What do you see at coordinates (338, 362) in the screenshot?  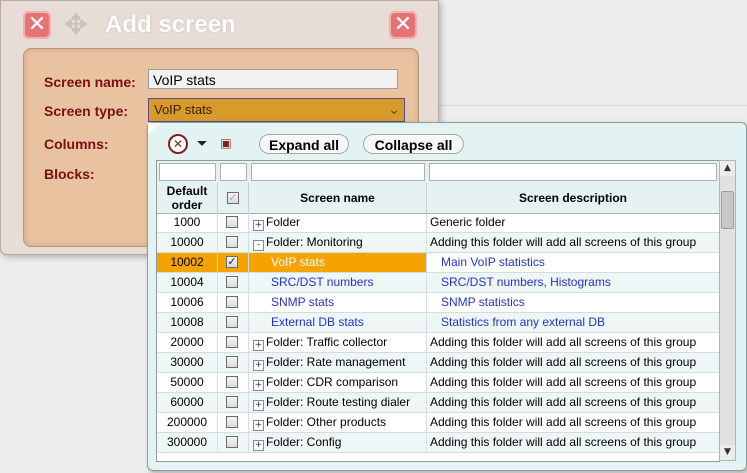 I see `name-cell: + Folder: Rate management` at bounding box center [338, 362].